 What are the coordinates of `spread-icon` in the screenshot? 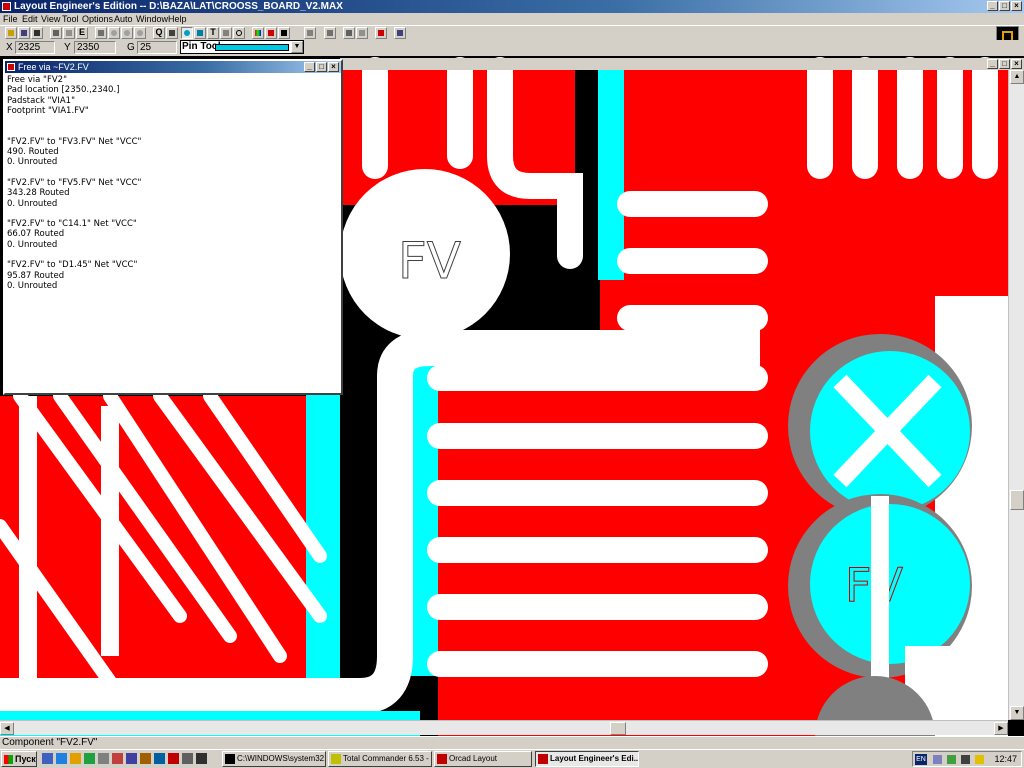 It's located at (349, 33).